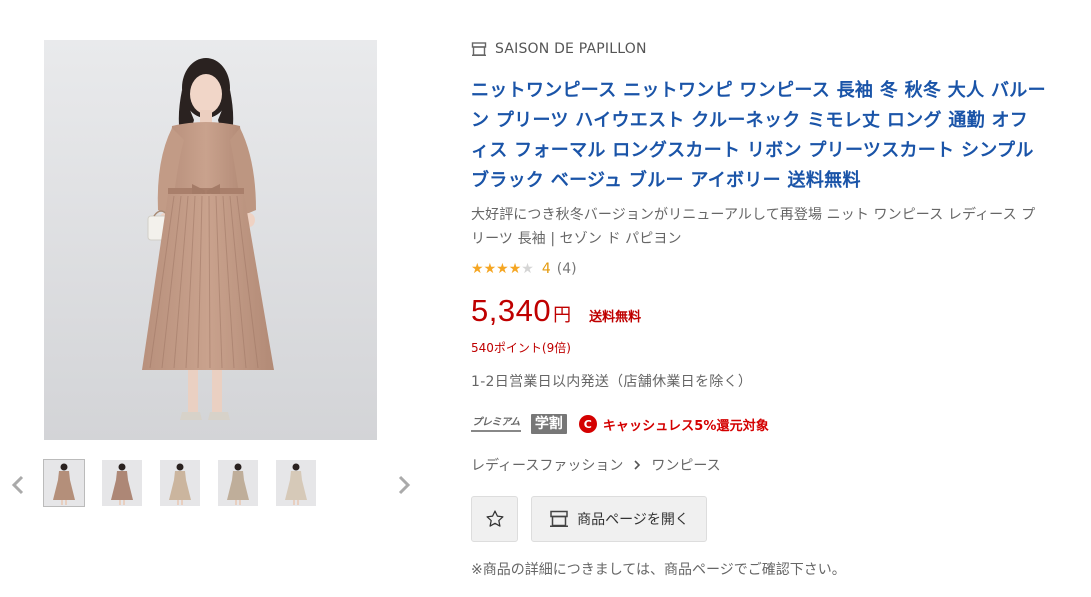 The image size is (1091, 597). I want to click on gallery-prev-button, so click(18, 485).